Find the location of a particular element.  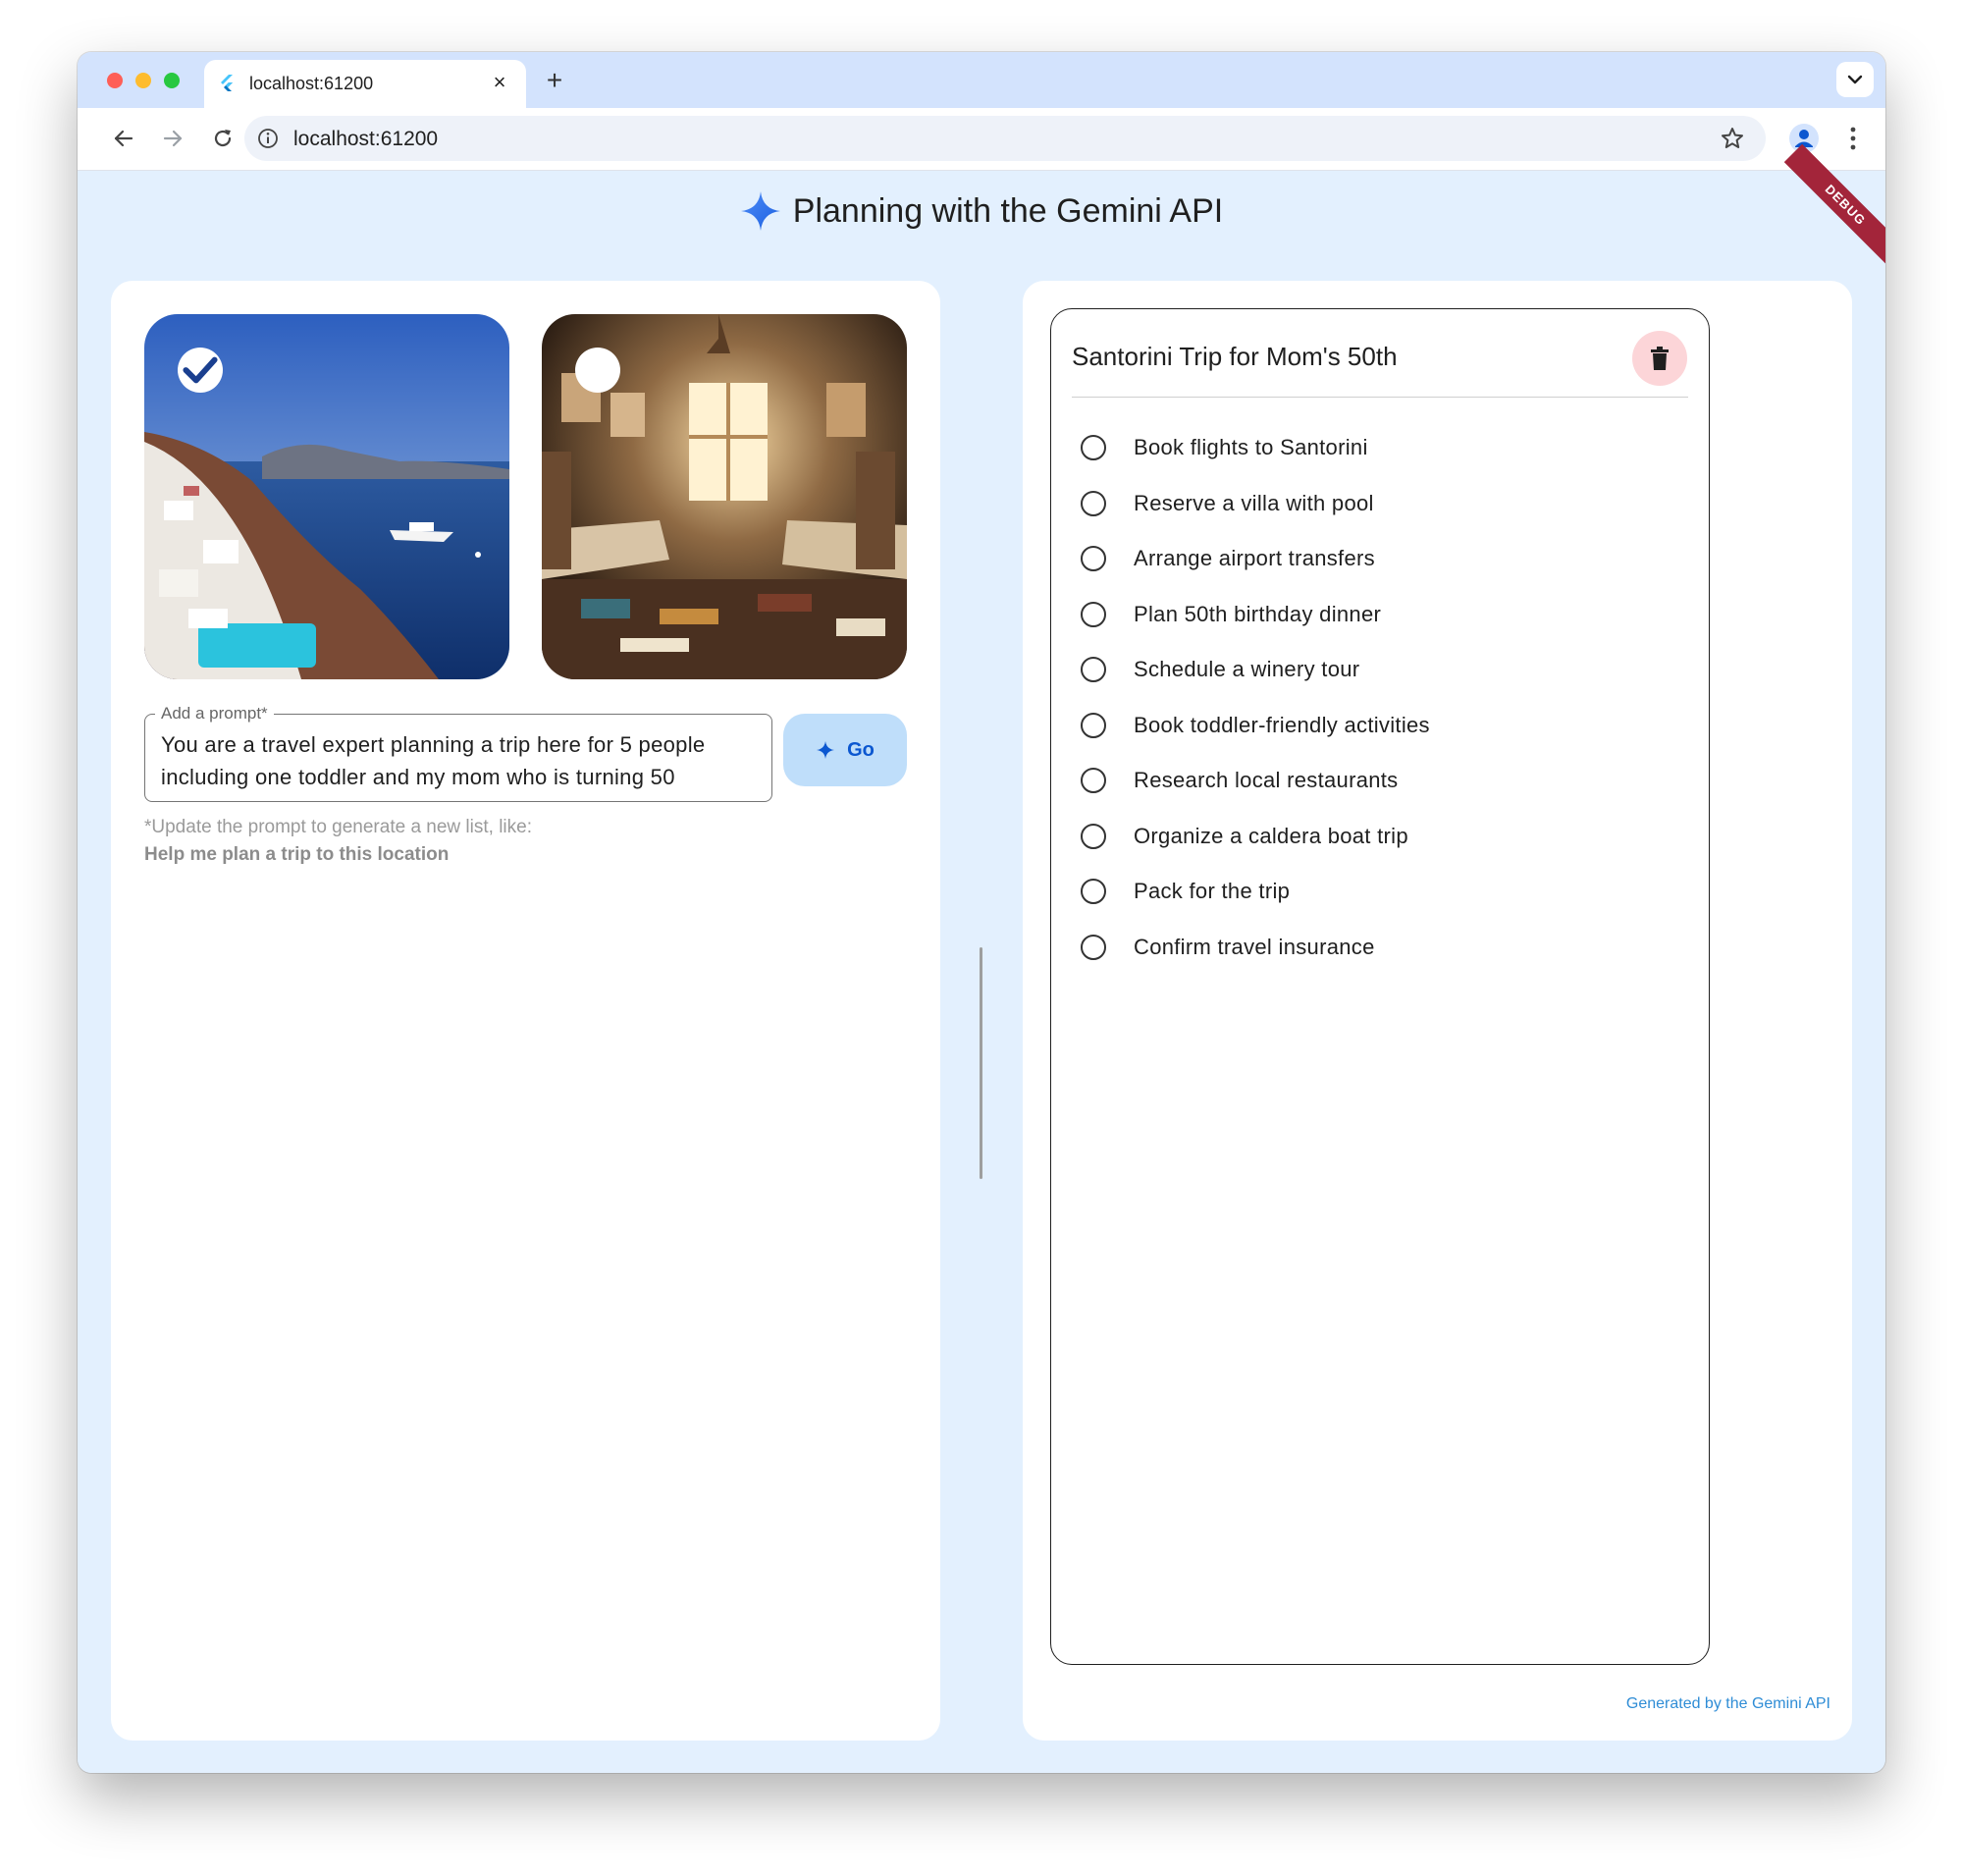

reload-button is located at coordinates (222, 139).